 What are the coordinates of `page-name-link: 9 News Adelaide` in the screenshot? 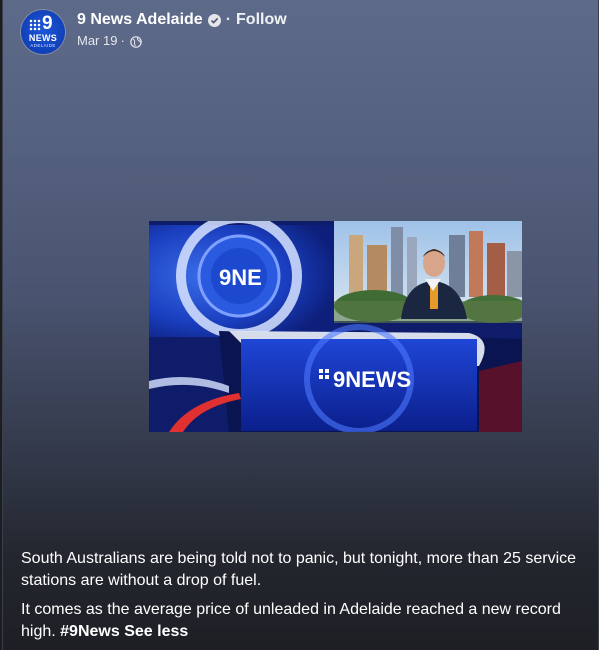 It's located at (140, 20).